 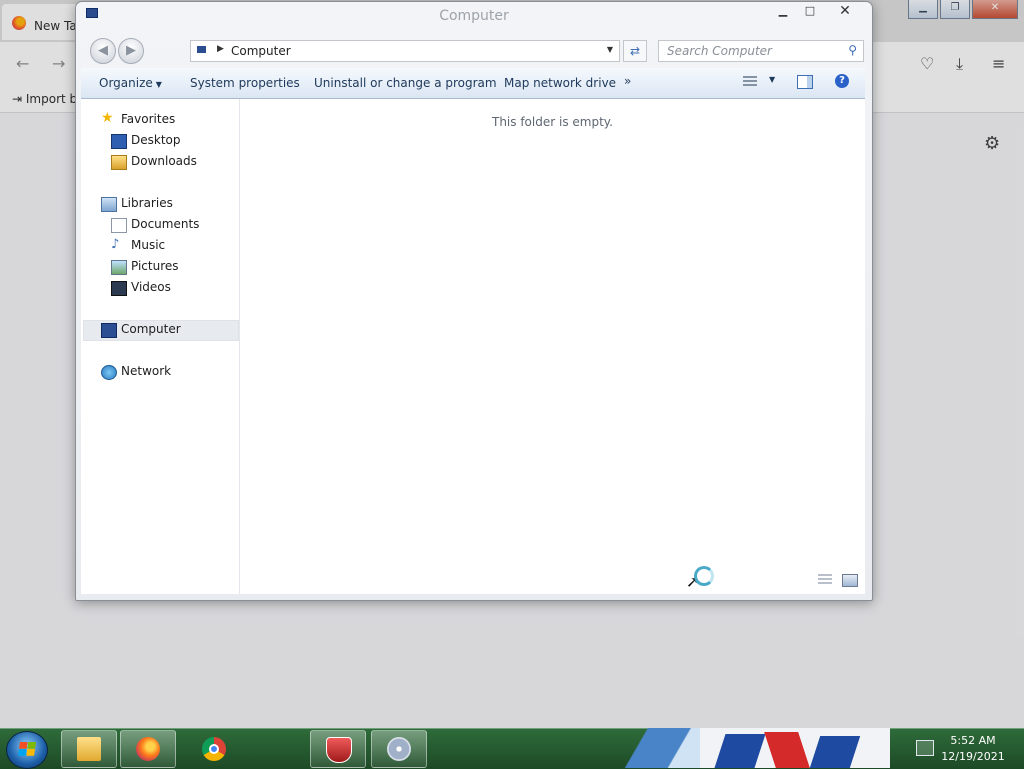 I want to click on network-tray-icon, so click(x=925, y=748).